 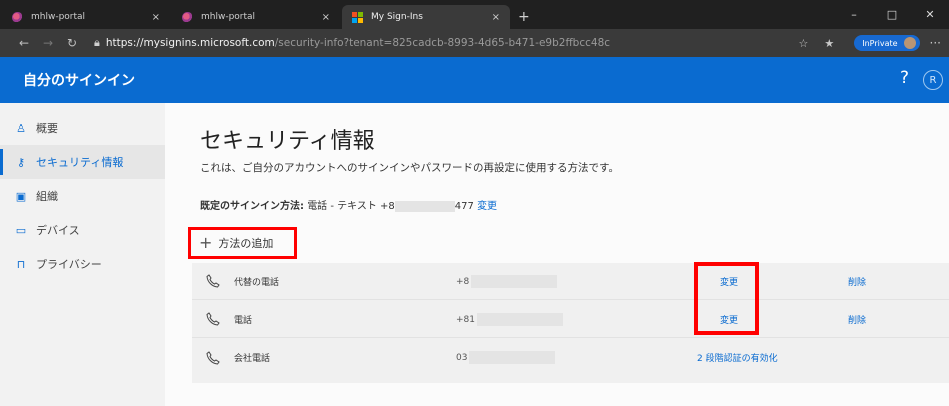 I want to click on default-signin-value: 電話 - テキスト +8, so click(x=351, y=206).